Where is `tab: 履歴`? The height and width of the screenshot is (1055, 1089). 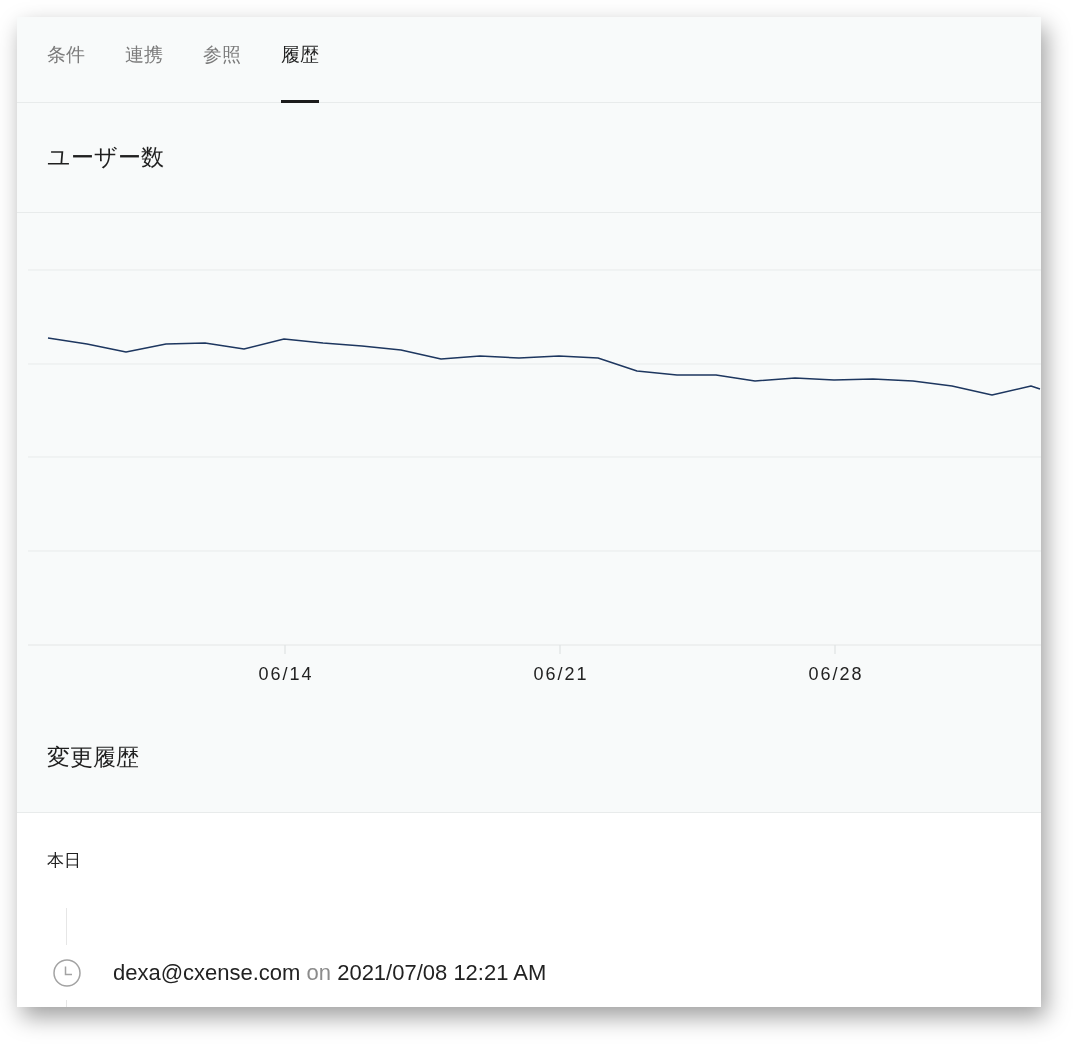
tab: 履歴 is located at coordinates (300, 60).